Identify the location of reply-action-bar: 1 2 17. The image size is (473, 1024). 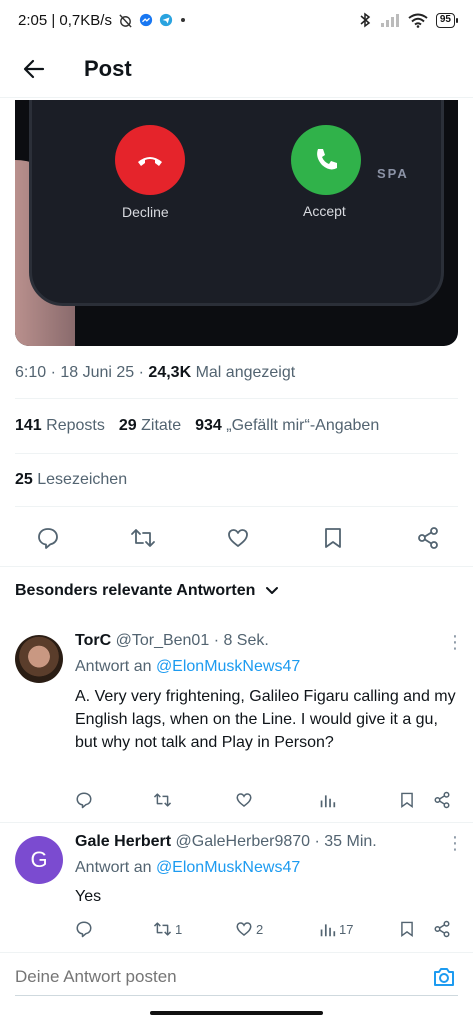
(264, 929).